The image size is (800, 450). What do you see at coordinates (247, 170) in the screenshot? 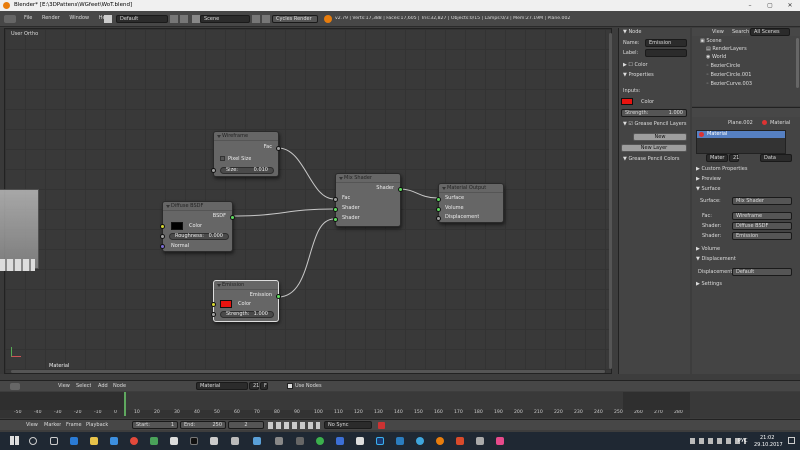
I see `wireframe-size-field: Size: 0.010` at bounding box center [247, 170].